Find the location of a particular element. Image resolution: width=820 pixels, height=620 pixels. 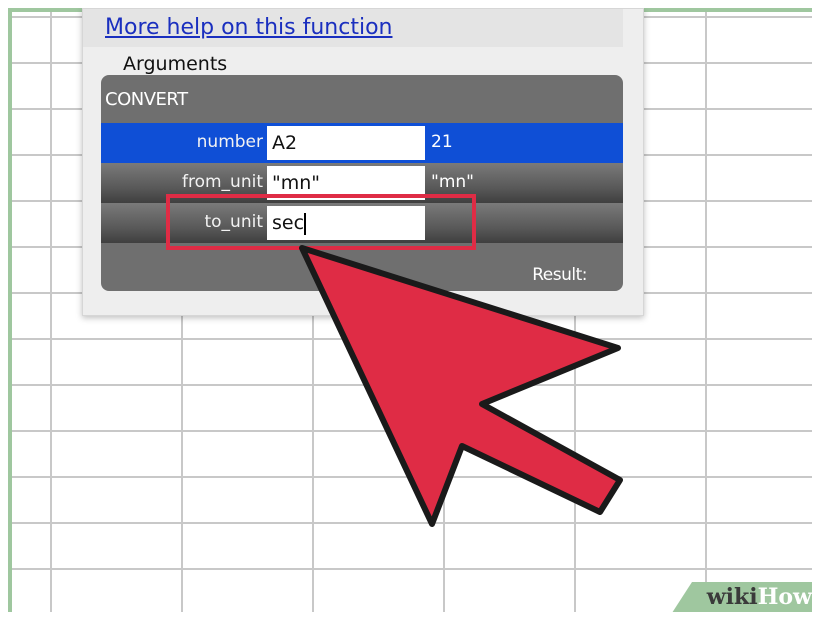

watermark-wiki: wiki is located at coordinates (732, 597).